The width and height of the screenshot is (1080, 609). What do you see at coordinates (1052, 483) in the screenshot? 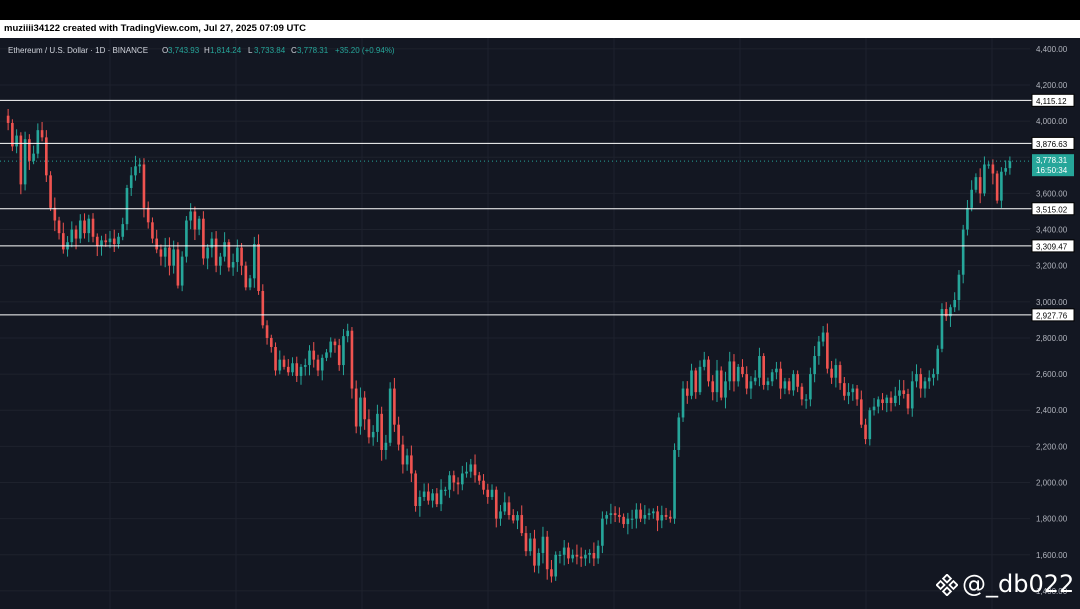
I see `y-tick-label: 2,000.00` at bounding box center [1052, 483].